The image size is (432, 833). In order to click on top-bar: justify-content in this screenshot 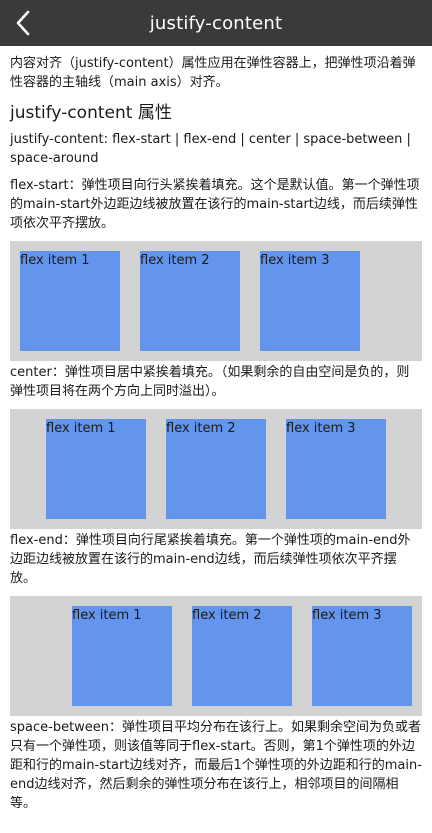, I will do `click(216, 23)`.